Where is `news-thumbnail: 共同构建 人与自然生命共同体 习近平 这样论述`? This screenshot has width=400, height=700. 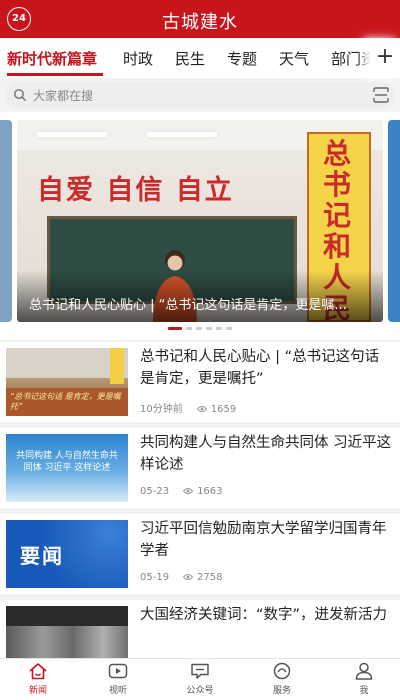 news-thumbnail: 共同构建 人与自然生命共同体 习近平 这样论述 is located at coordinates (67, 468).